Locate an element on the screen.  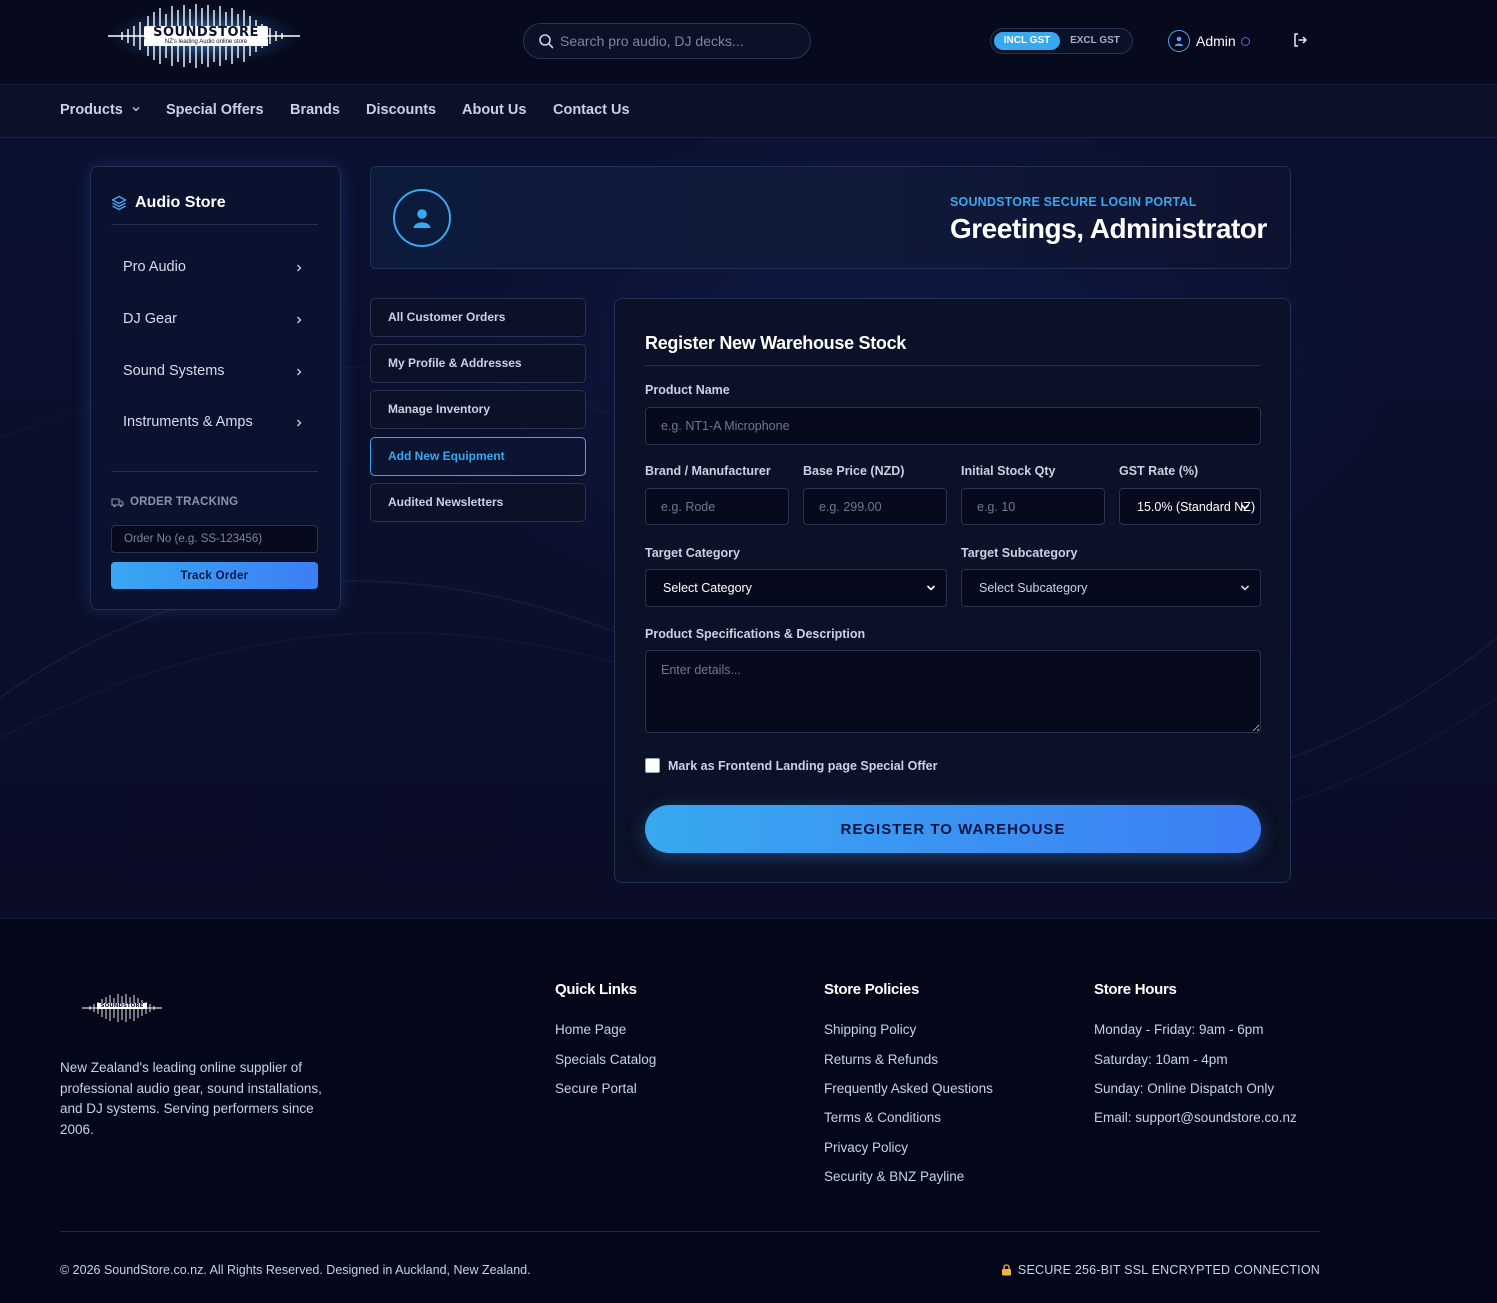
footer-divider is located at coordinates (690, 1231).